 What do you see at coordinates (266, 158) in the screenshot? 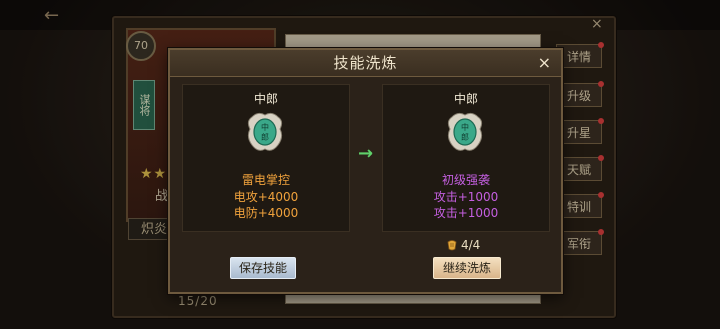
I see `current-skill-card: 中郎 中 郎 雷电掌控 电攻+4000 电防+4000` at bounding box center [266, 158].